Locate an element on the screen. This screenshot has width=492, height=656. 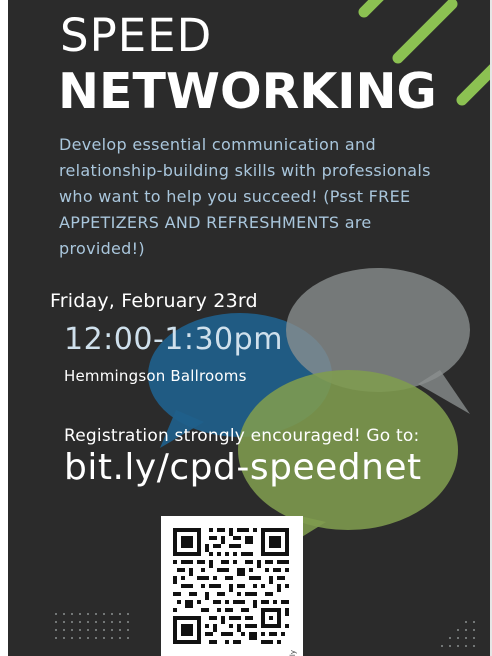
qr-code-icon is located at coordinates (231, 586).